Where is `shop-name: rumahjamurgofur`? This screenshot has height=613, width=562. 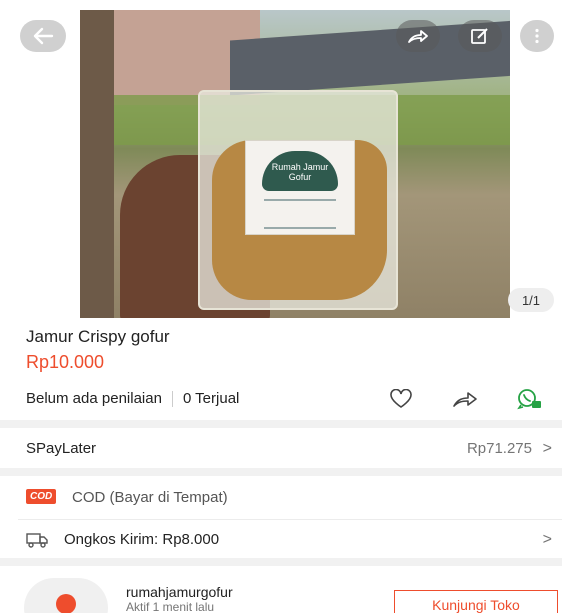 shop-name: rumahjamurgofur is located at coordinates (179, 592).